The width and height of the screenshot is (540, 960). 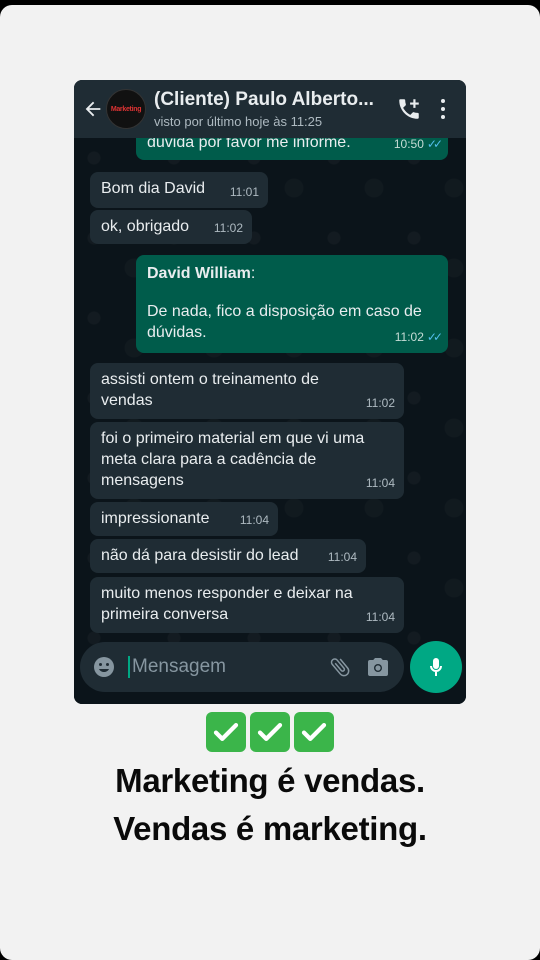 I want to click on message-text: impressionante, so click(x=155, y=518).